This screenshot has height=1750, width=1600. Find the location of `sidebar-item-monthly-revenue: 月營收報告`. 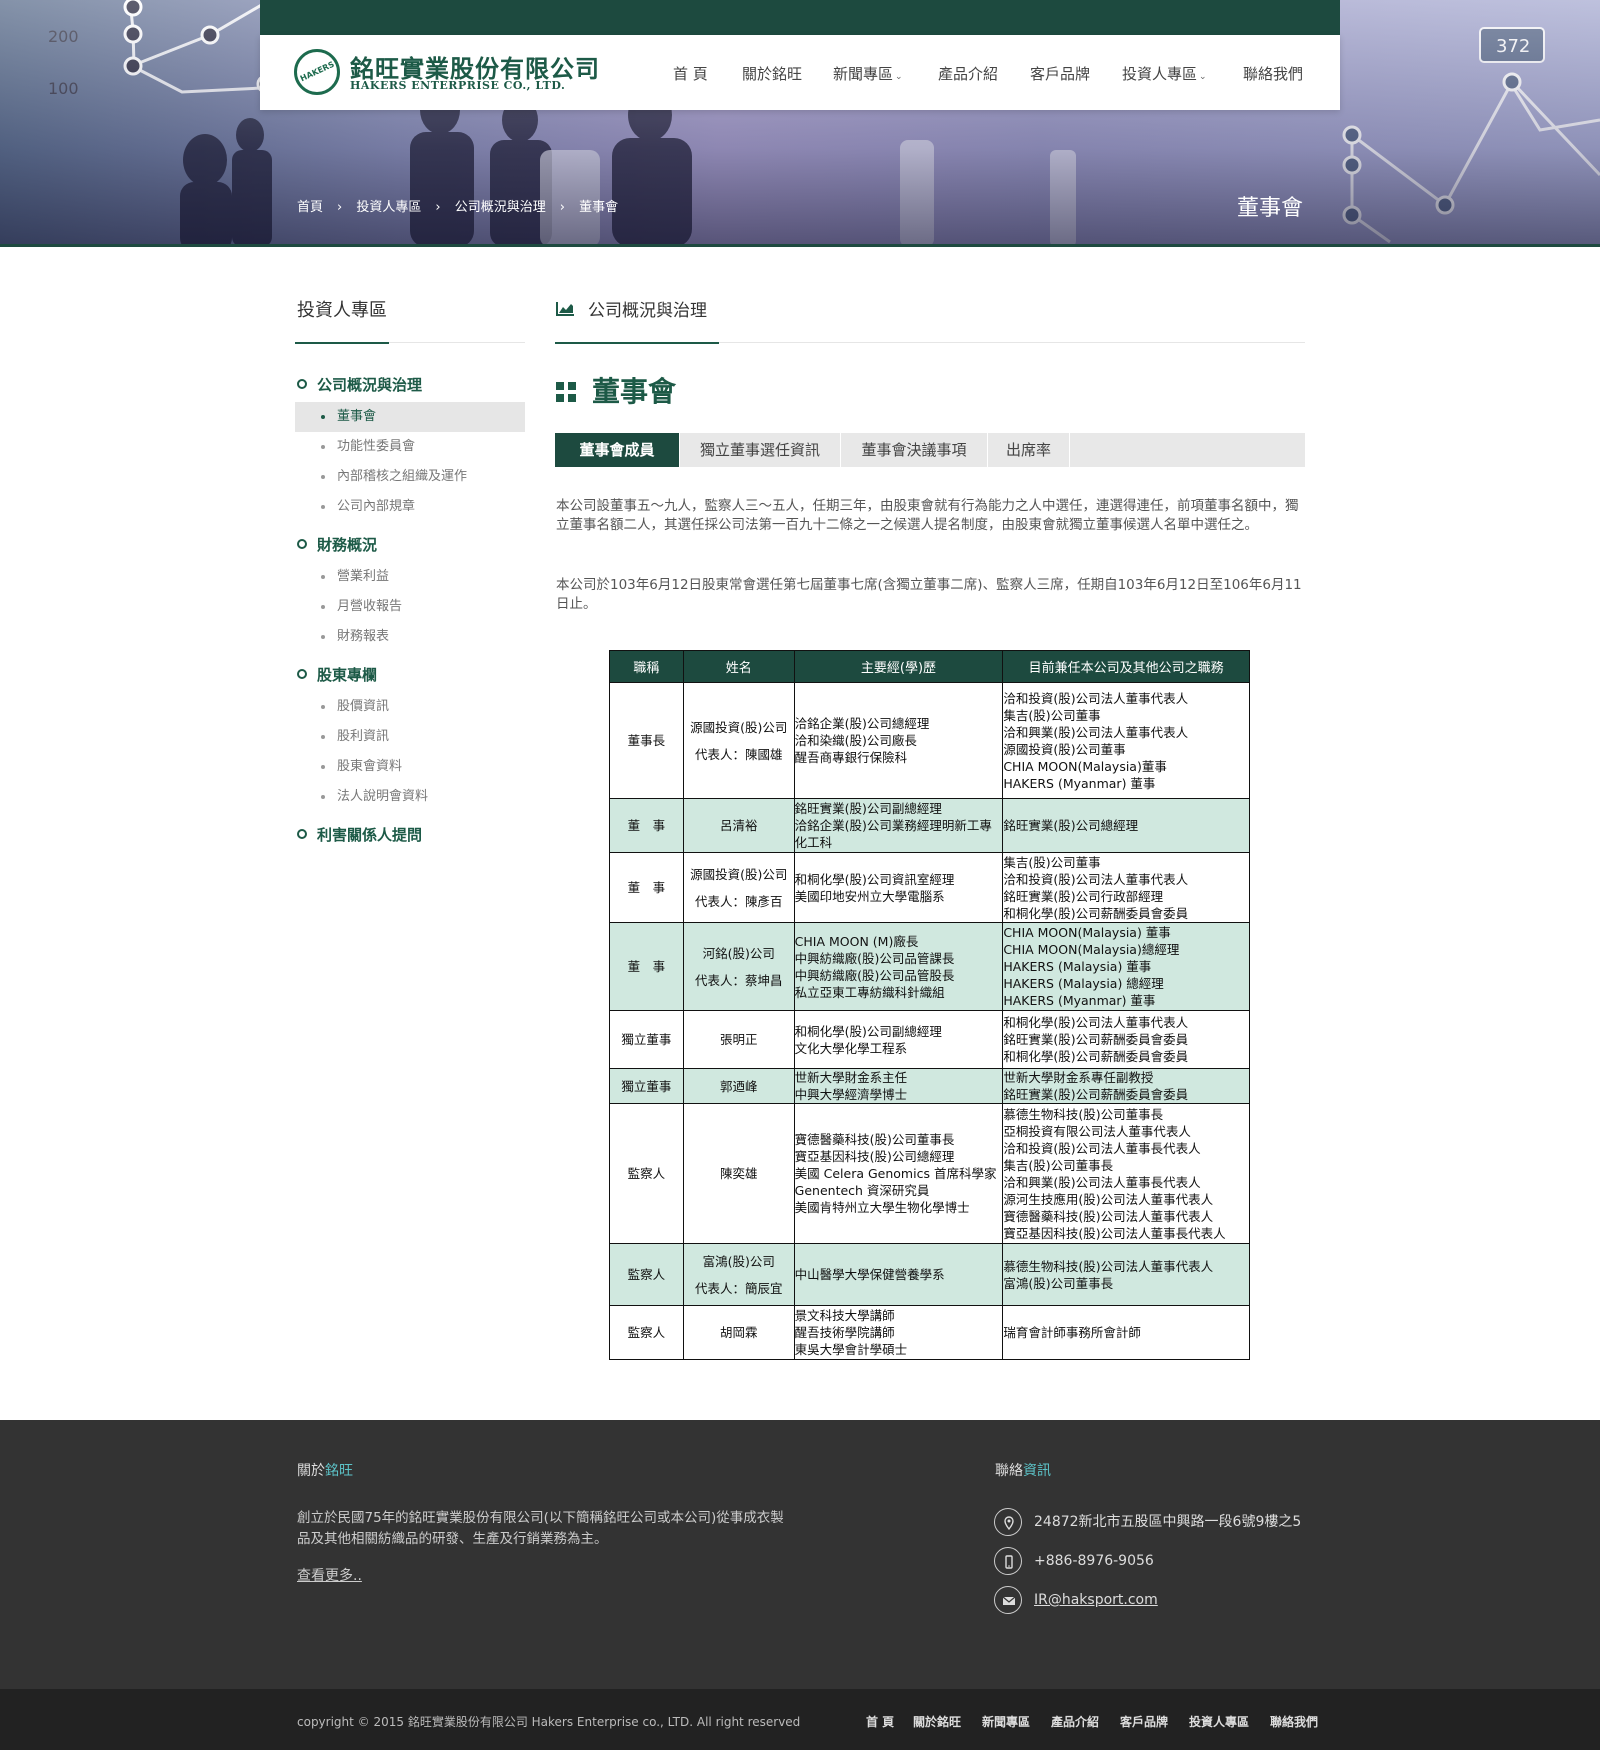

sidebar-item-monthly-revenue: 月營收報告 is located at coordinates (410, 607).